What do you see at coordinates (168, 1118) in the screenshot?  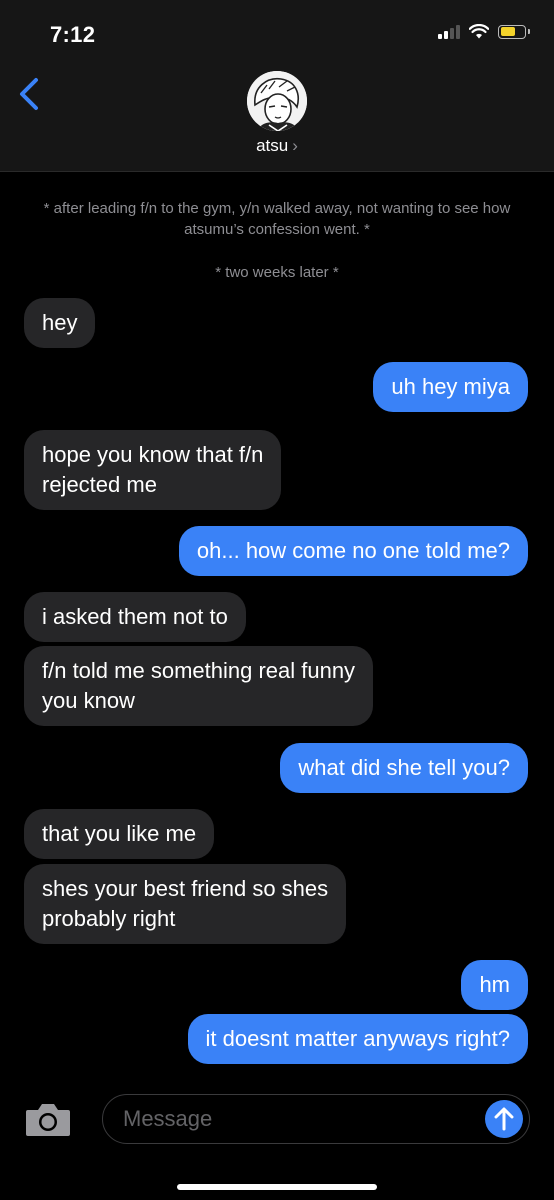 I see `message-placeholder: Message` at bounding box center [168, 1118].